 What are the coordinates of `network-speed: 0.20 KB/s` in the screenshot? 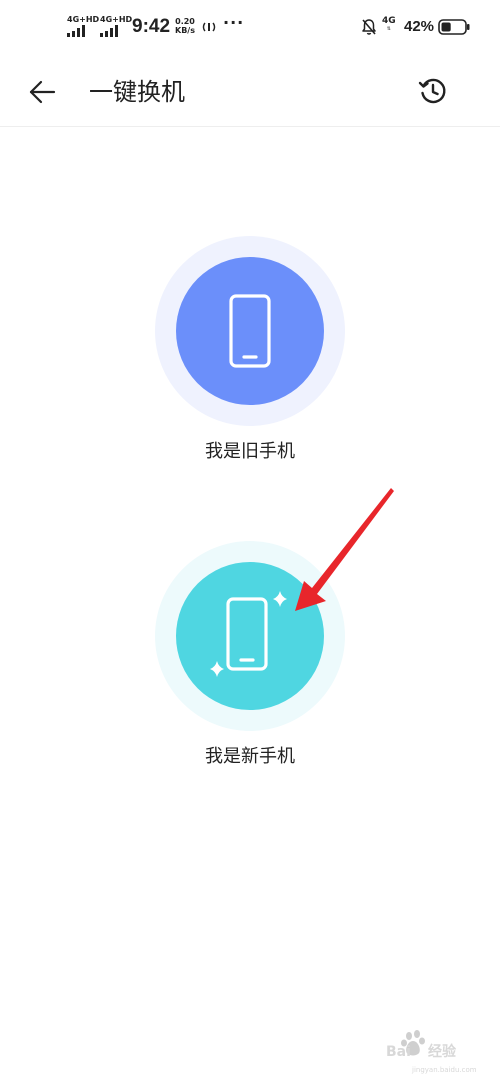 It's located at (185, 26).